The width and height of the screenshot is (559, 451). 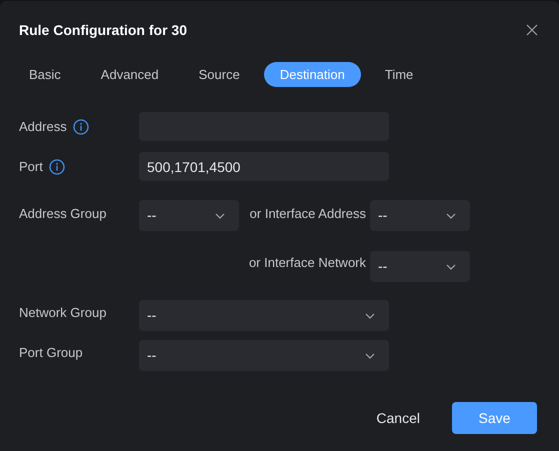 I want to click on tab: Basic, so click(x=45, y=74).